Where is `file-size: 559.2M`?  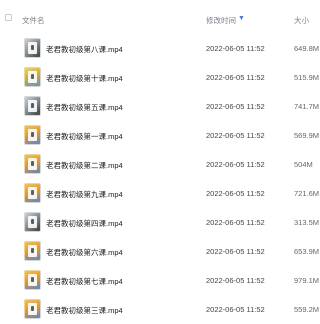 file-size: 559.2M is located at coordinates (307, 309).